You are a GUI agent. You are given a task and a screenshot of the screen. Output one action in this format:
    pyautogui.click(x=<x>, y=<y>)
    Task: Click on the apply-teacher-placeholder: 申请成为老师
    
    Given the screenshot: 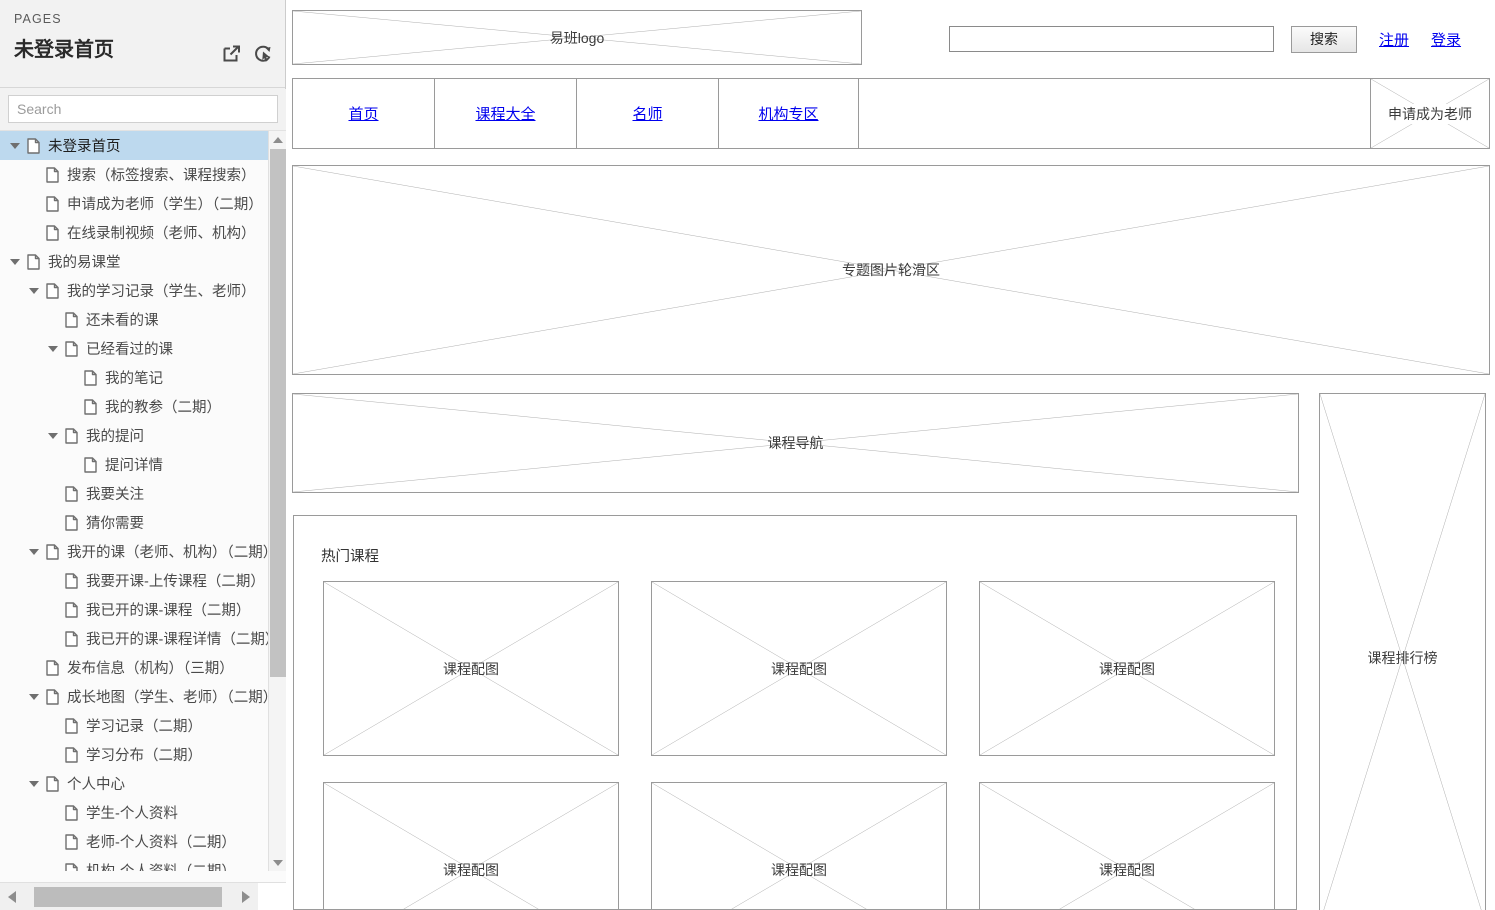 What is the action you would take?
    pyautogui.click(x=1430, y=113)
    